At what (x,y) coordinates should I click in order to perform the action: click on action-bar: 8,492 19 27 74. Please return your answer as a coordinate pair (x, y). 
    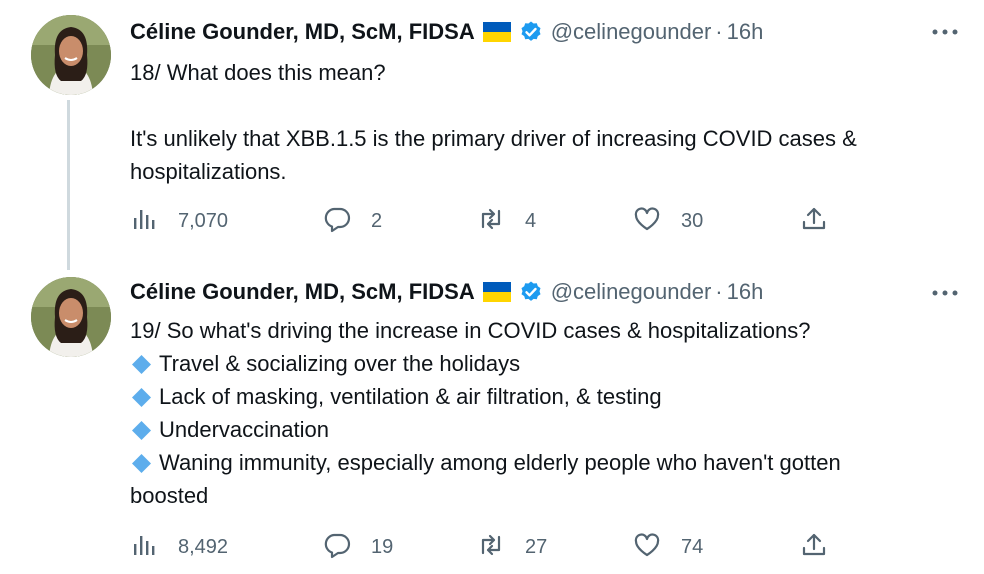
    Looking at the image, I should click on (490, 547).